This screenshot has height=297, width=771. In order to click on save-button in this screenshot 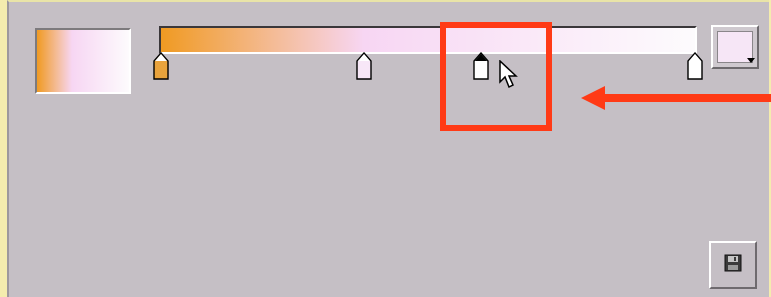, I will do `click(733, 265)`.